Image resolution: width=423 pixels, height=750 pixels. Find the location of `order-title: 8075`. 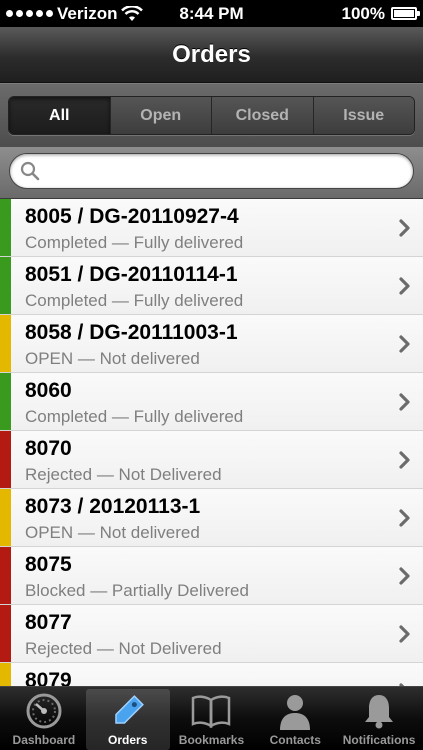

order-title: 8075 is located at coordinates (48, 564).